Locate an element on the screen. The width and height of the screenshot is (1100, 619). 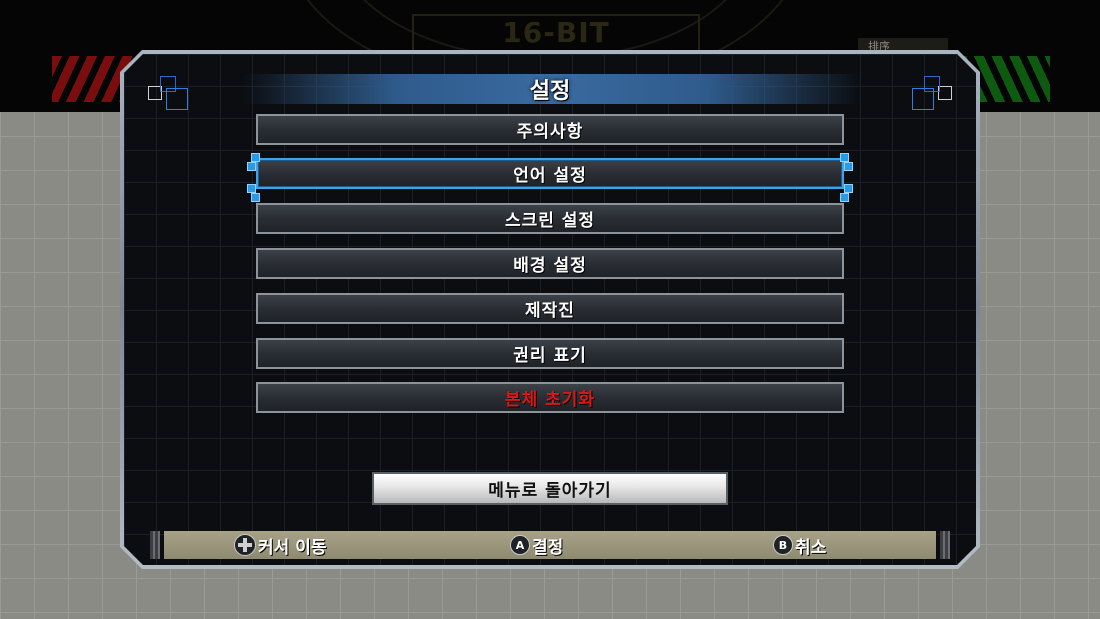
menu-item-screen-settings: 스크린 설정 is located at coordinates (550, 218).